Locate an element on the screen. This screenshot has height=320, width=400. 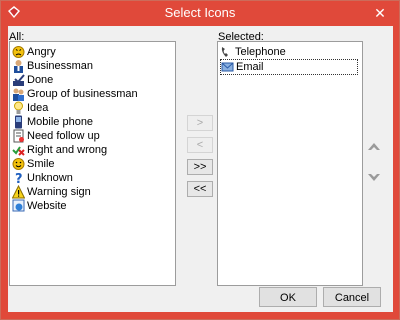
list-item-done: Done is located at coordinates (32, 80).